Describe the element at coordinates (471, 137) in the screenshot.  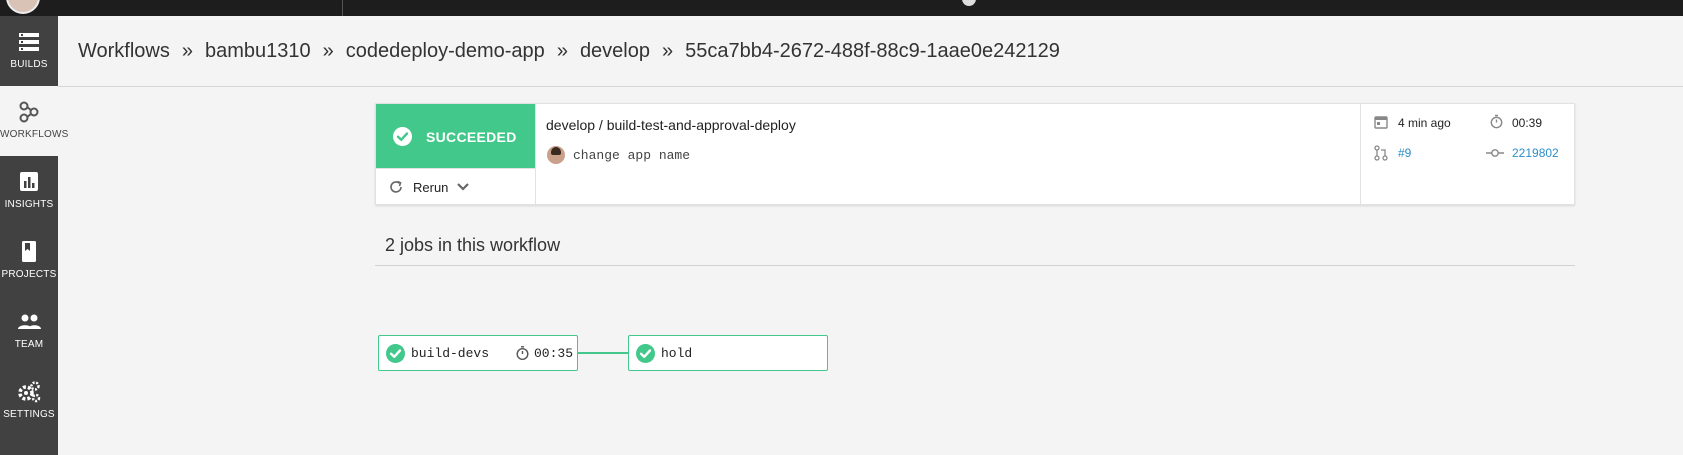
I see `status-text: SUCCEEDED` at that location.